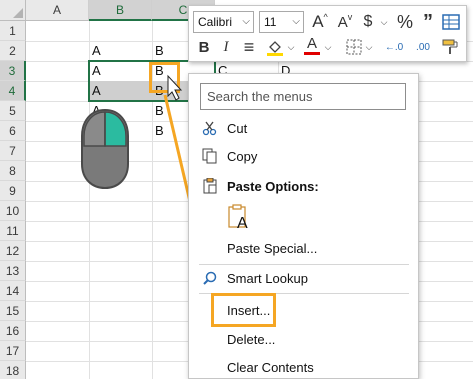  I want to click on align-center-button: ≡, so click(249, 47).